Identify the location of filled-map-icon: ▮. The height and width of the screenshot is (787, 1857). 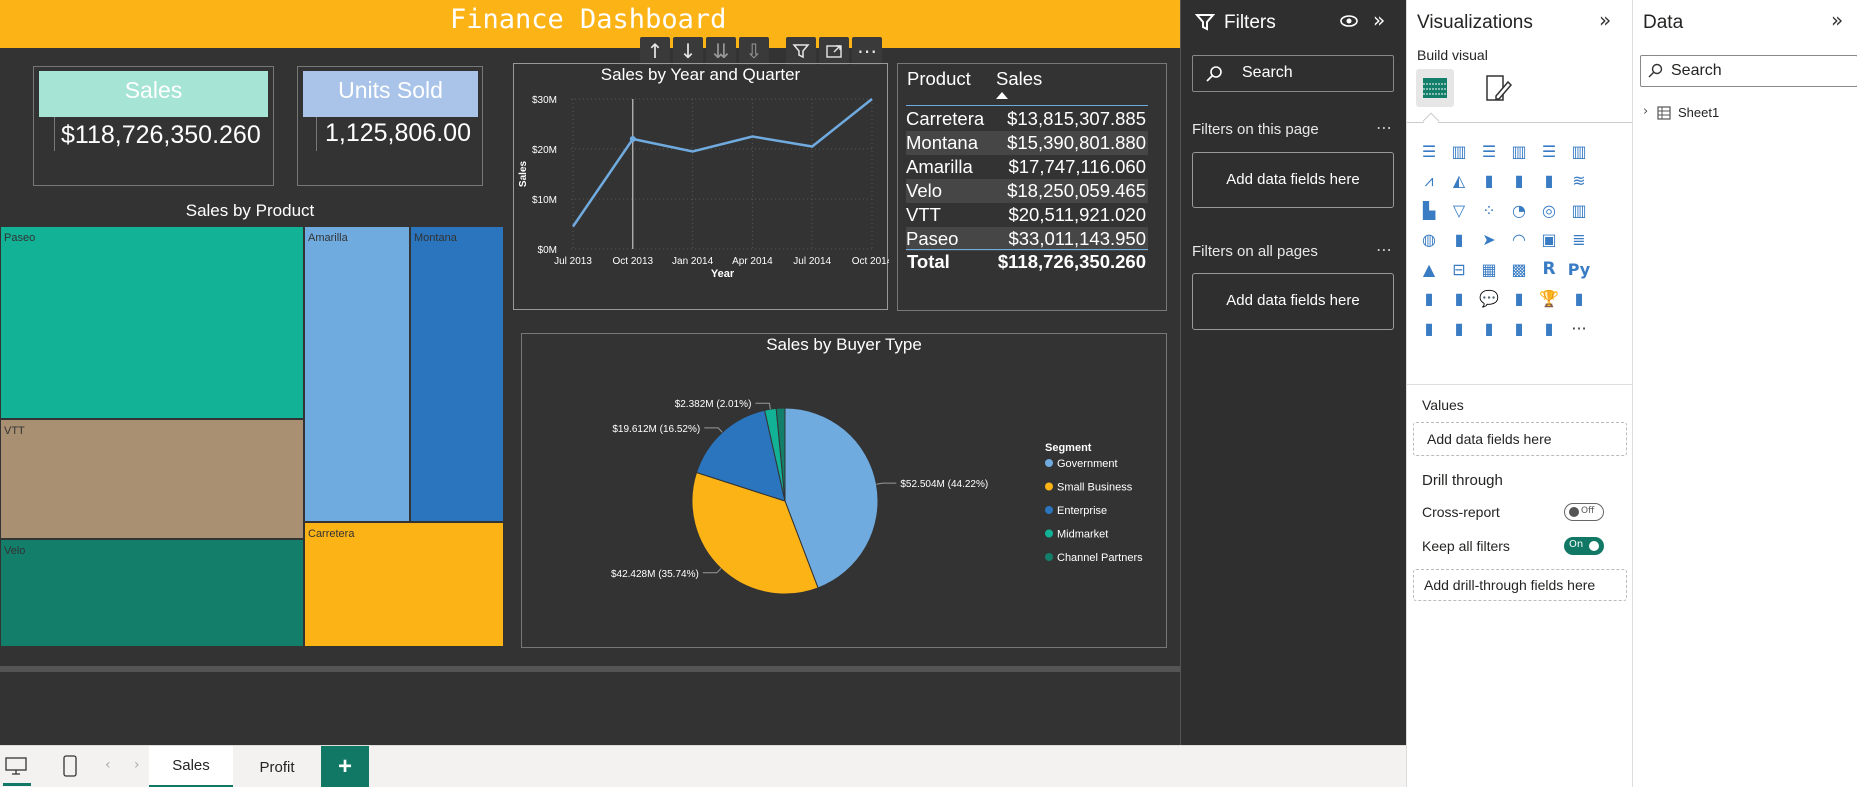
(1459, 240).